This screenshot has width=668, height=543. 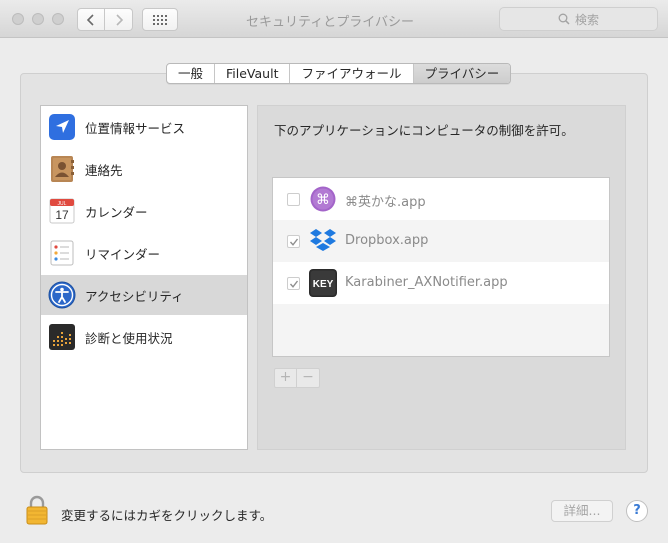 What do you see at coordinates (637, 511) in the screenshot?
I see `help-button: ?` at bounding box center [637, 511].